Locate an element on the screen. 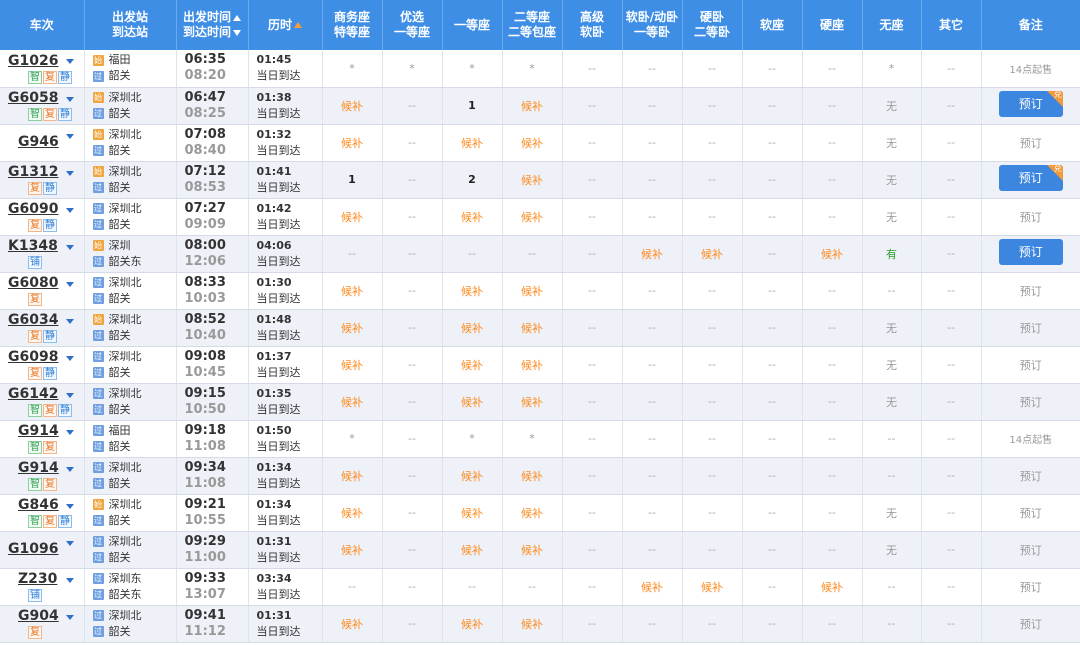 The image size is (1080, 646). seat-first: 2 is located at coordinates (472, 180).